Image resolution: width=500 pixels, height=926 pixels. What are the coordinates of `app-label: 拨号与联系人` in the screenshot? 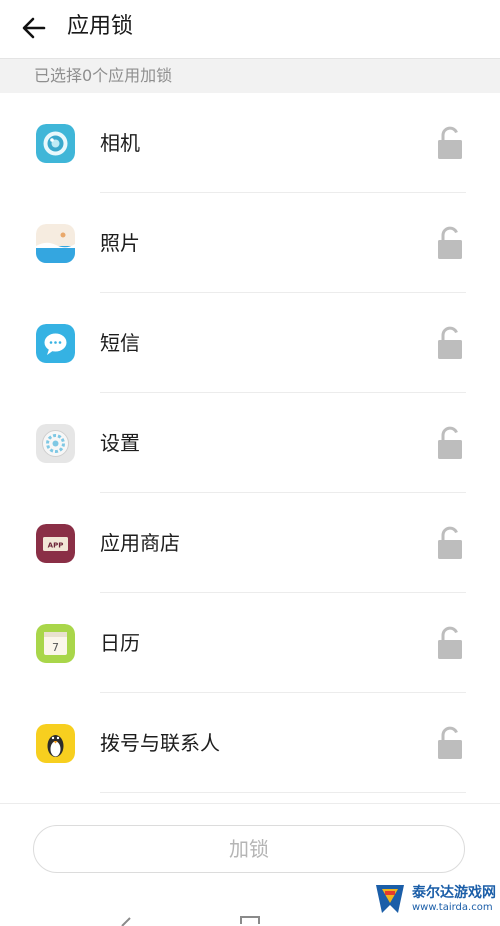 It's located at (160, 743).